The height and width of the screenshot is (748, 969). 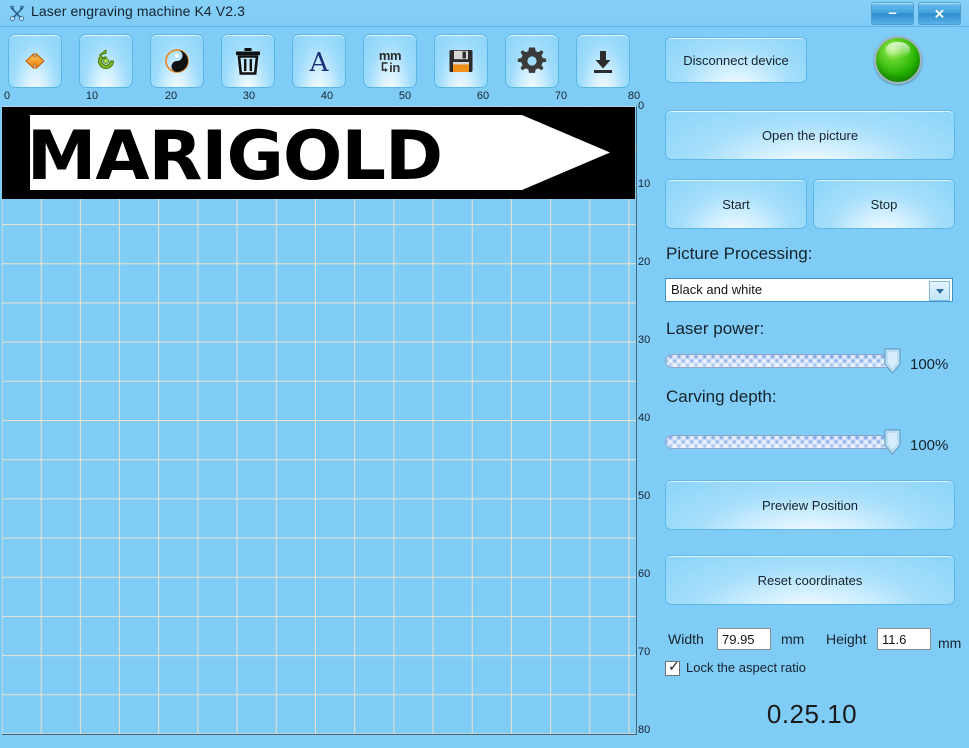 I want to click on ruler-v-tick: 50, so click(x=644, y=496).